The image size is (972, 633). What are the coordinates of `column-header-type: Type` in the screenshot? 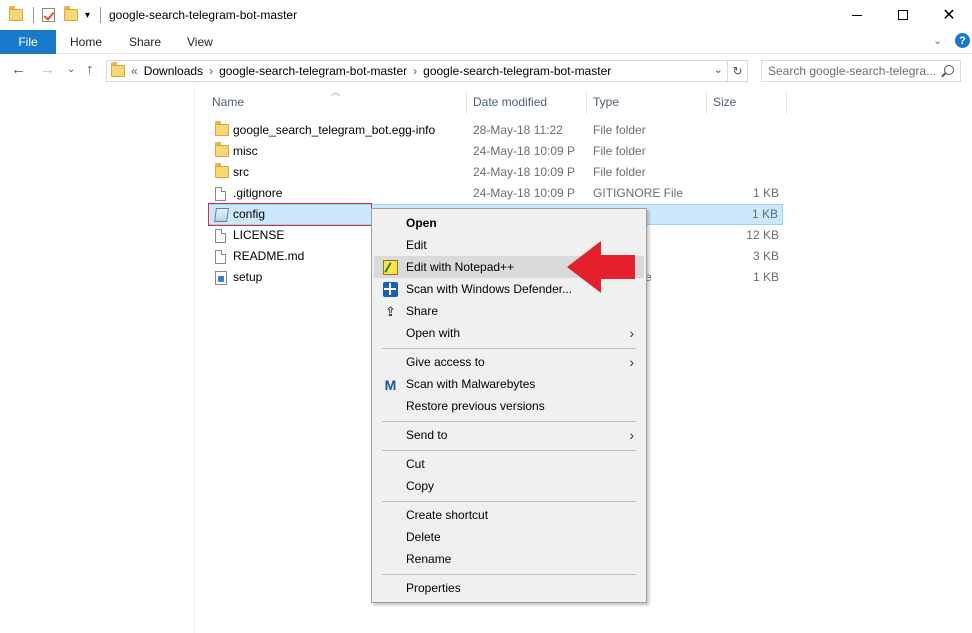 It's located at (606, 102).